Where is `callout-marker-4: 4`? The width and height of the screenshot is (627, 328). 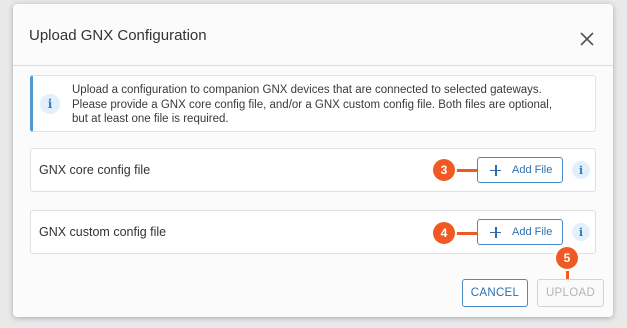
callout-marker-4: 4 is located at coordinates (444, 233).